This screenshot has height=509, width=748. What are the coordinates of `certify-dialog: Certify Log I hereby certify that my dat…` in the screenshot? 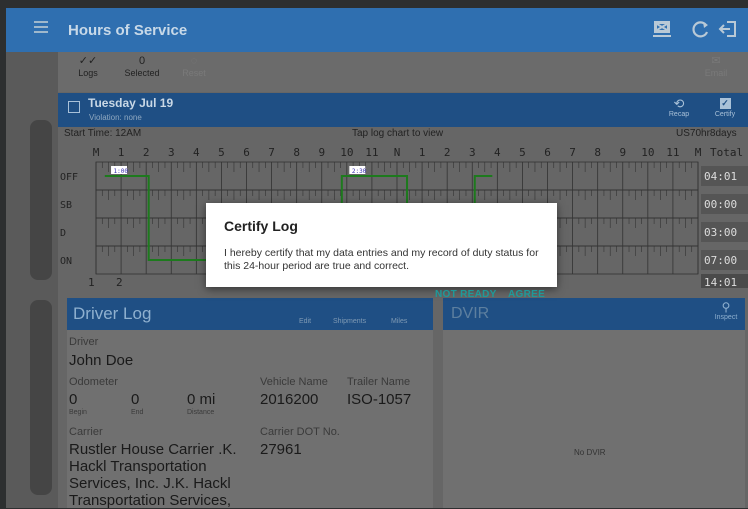 It's located at (381, 251).